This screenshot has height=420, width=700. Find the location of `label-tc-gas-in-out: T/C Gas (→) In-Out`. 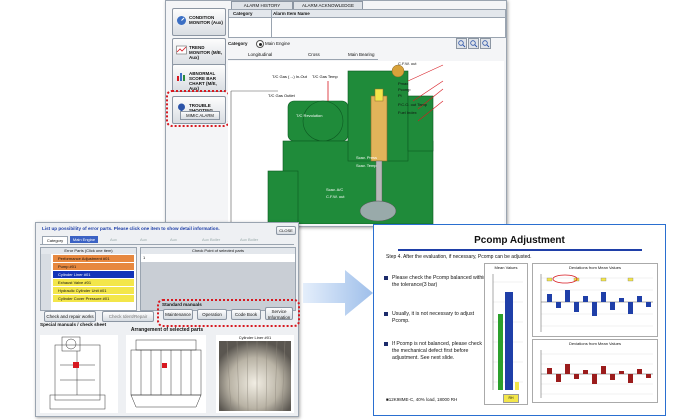

label-tc-gas-in-out: T/C Gas (→) In-Out is located at coordinates (289, 76).